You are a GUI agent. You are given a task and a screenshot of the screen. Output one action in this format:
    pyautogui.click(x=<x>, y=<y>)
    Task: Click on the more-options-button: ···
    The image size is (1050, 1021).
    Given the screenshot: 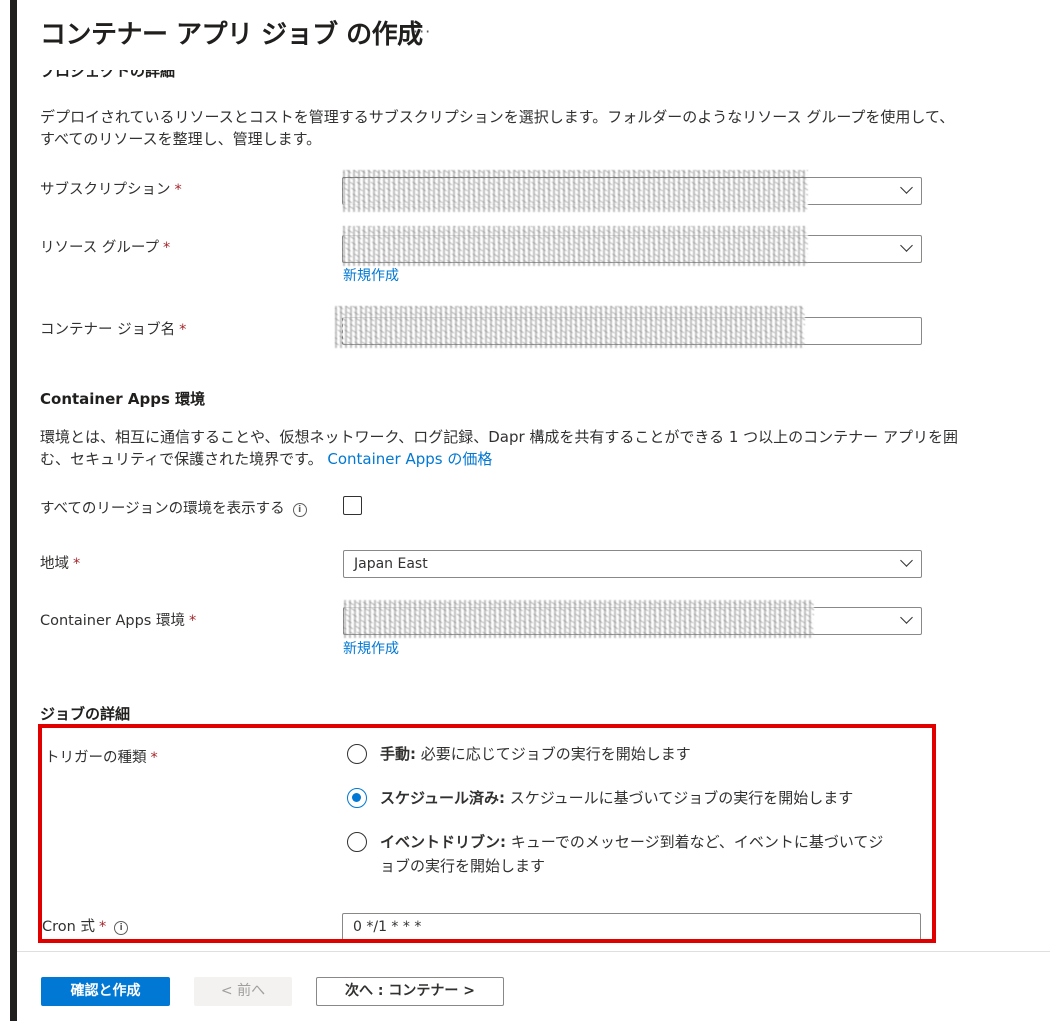 What is the action you would take?
    pyautogui.click(x=422, y=31)
    